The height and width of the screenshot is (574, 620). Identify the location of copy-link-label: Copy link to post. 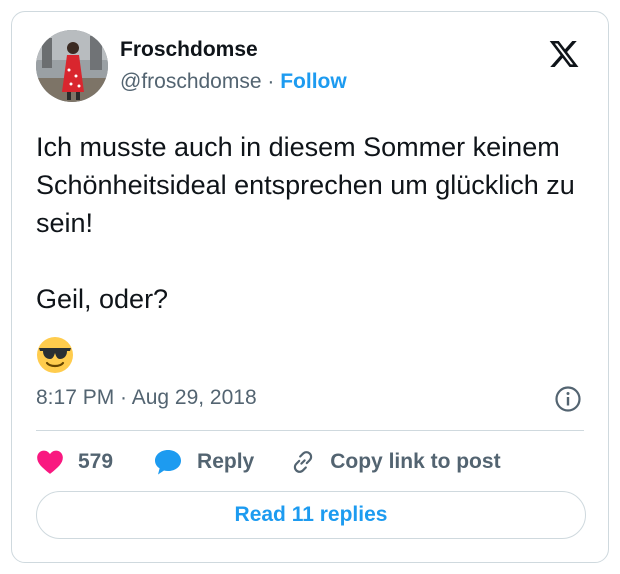
(415, 461).